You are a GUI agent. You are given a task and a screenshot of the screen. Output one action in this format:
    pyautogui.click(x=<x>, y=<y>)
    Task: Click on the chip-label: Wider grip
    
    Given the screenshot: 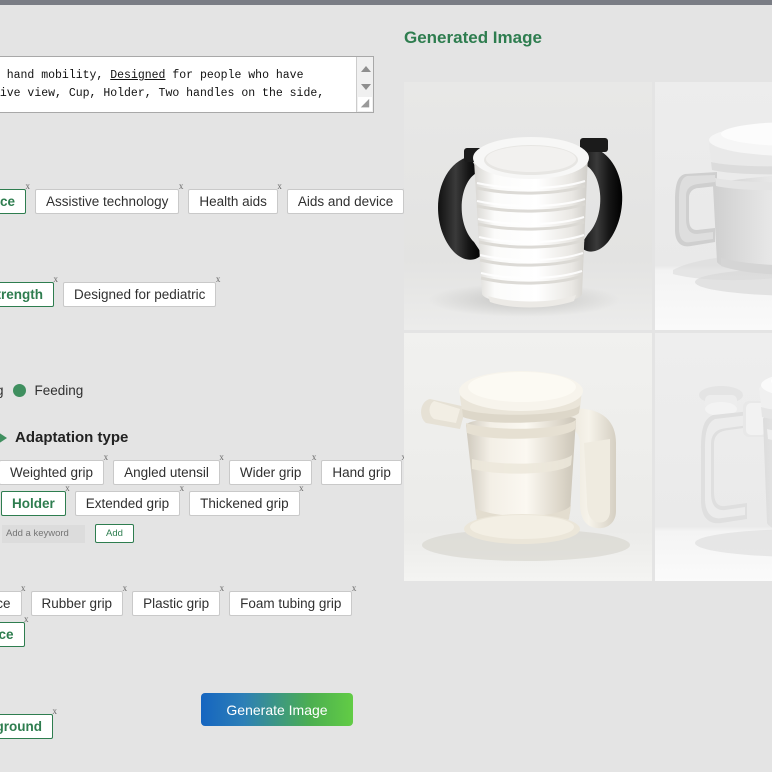 What is the action you would take?
    pyautogui.click(x=270, y=472)
    